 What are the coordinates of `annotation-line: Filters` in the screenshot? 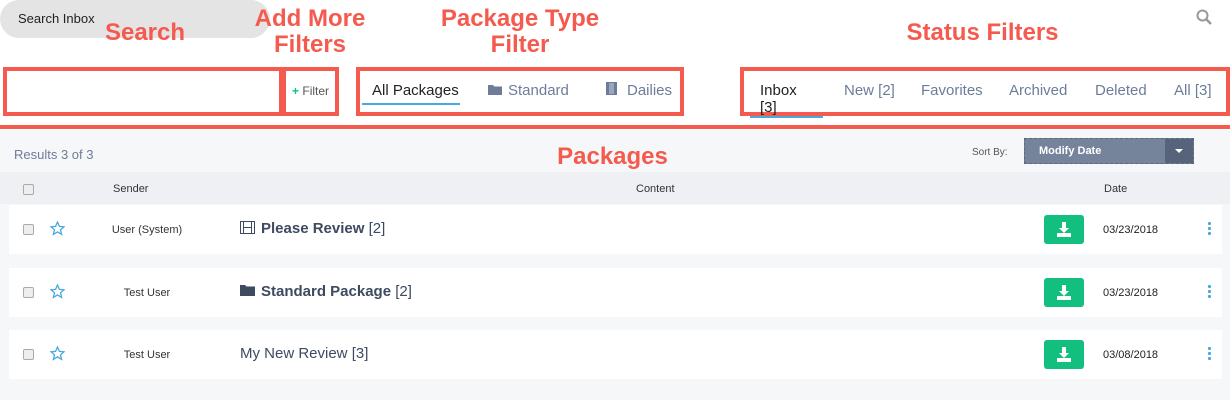 It's located at (310, 44).